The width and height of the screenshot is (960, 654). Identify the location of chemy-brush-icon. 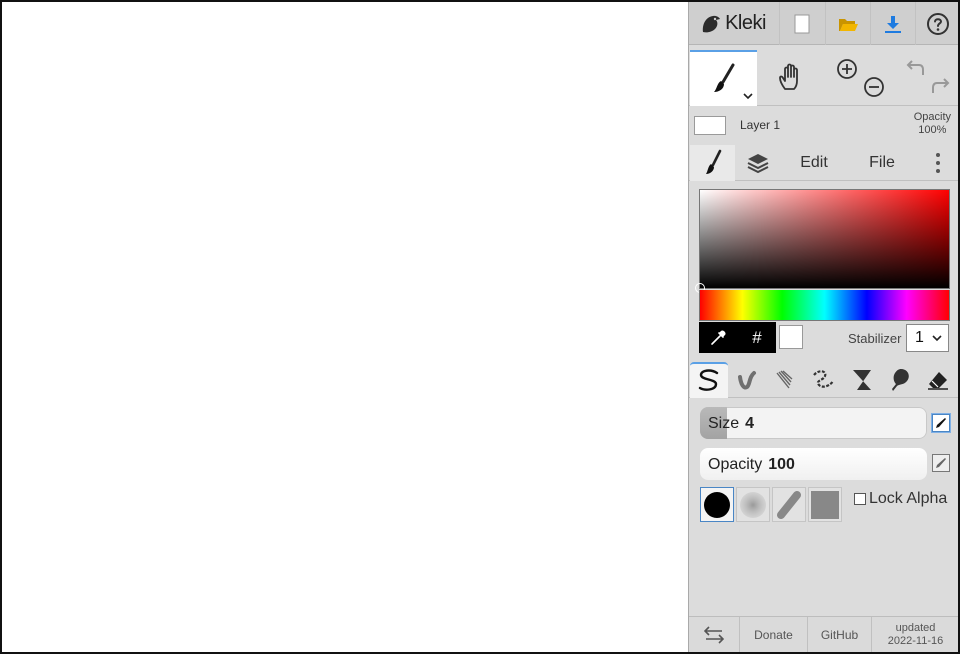
(862, 380).